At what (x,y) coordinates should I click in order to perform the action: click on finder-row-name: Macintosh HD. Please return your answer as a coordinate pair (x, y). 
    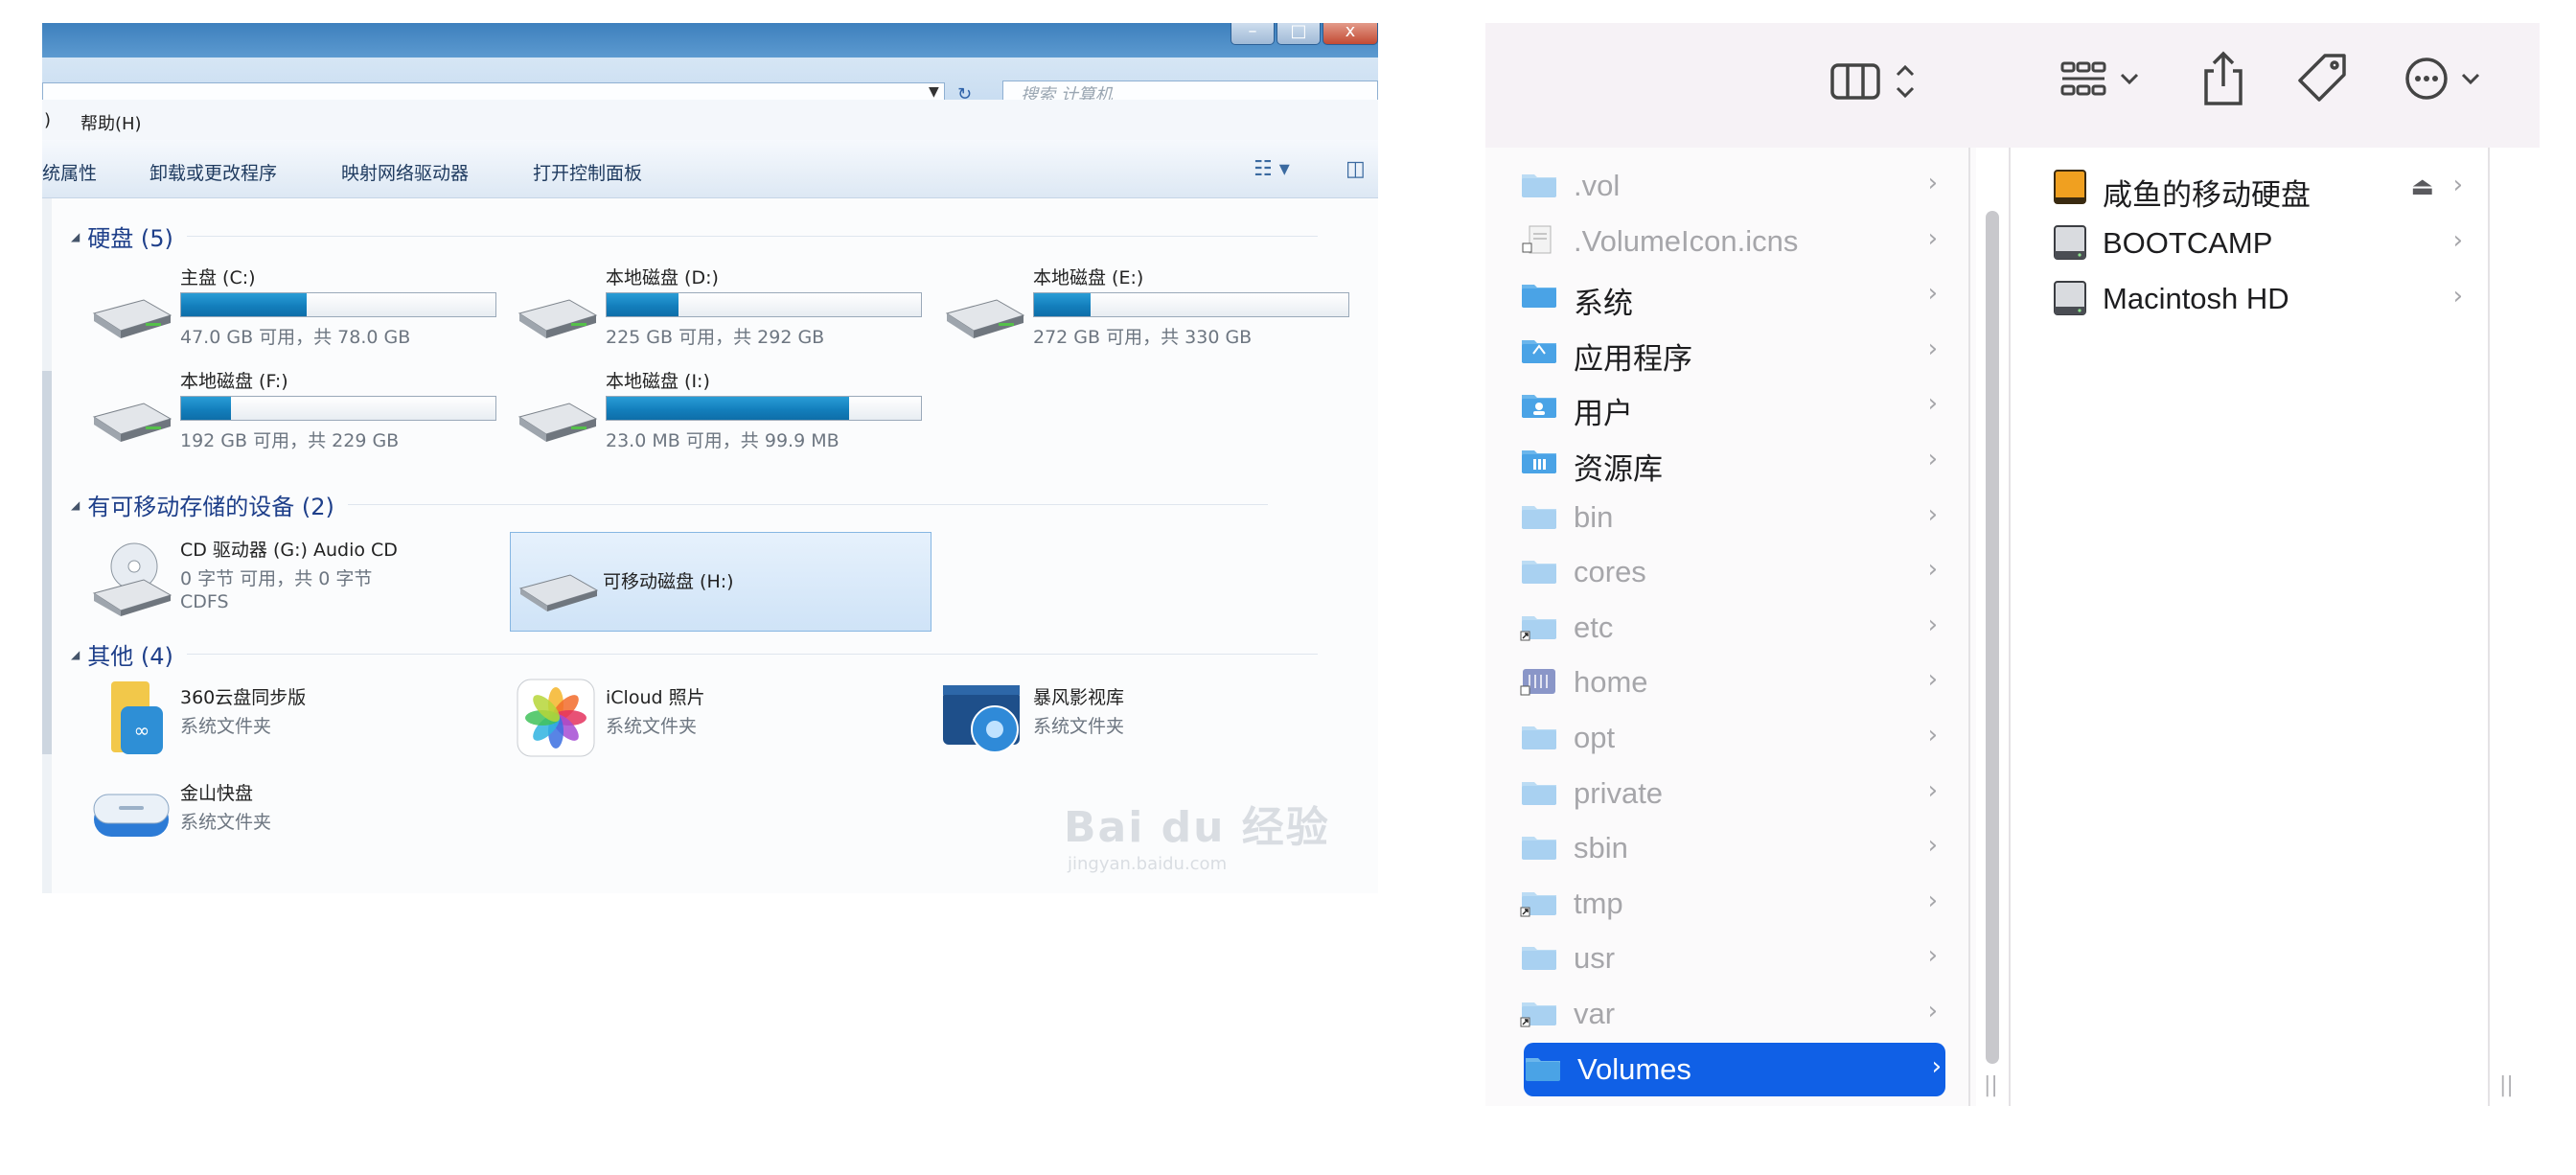
    Looking at the image, I should click on (2196, 298).